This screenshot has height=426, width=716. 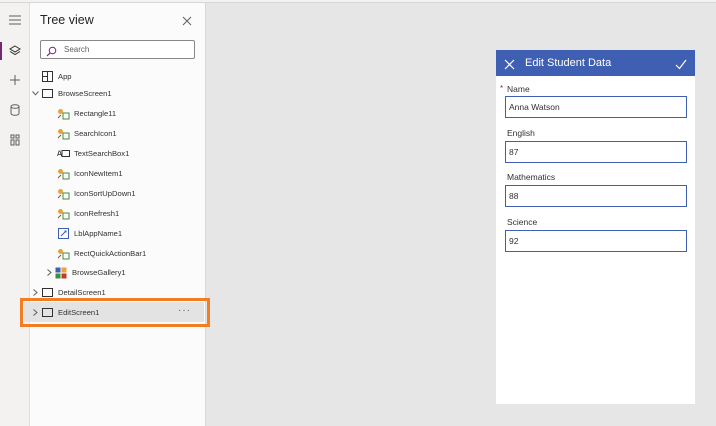 I want to click on tree-item-label: LblAppName1, so click(x=98, y=233).